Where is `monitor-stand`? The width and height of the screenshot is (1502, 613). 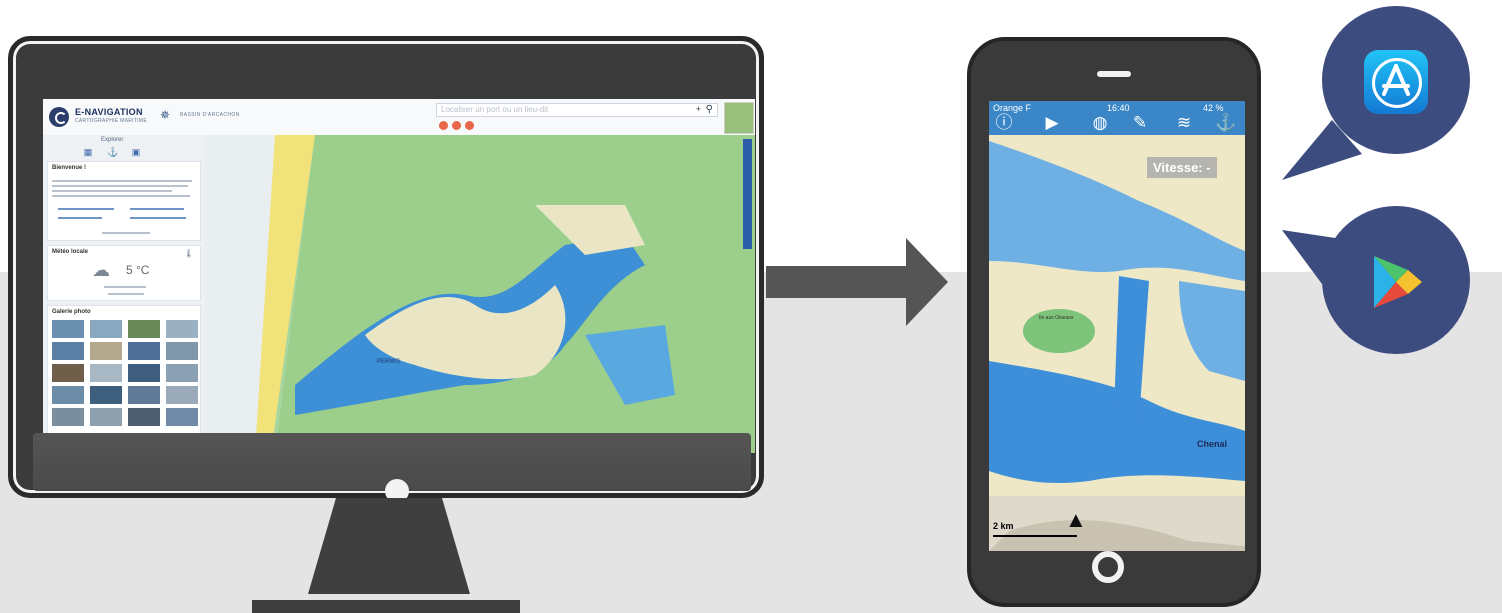 monitor-stand is located at coordinates (389, 546).